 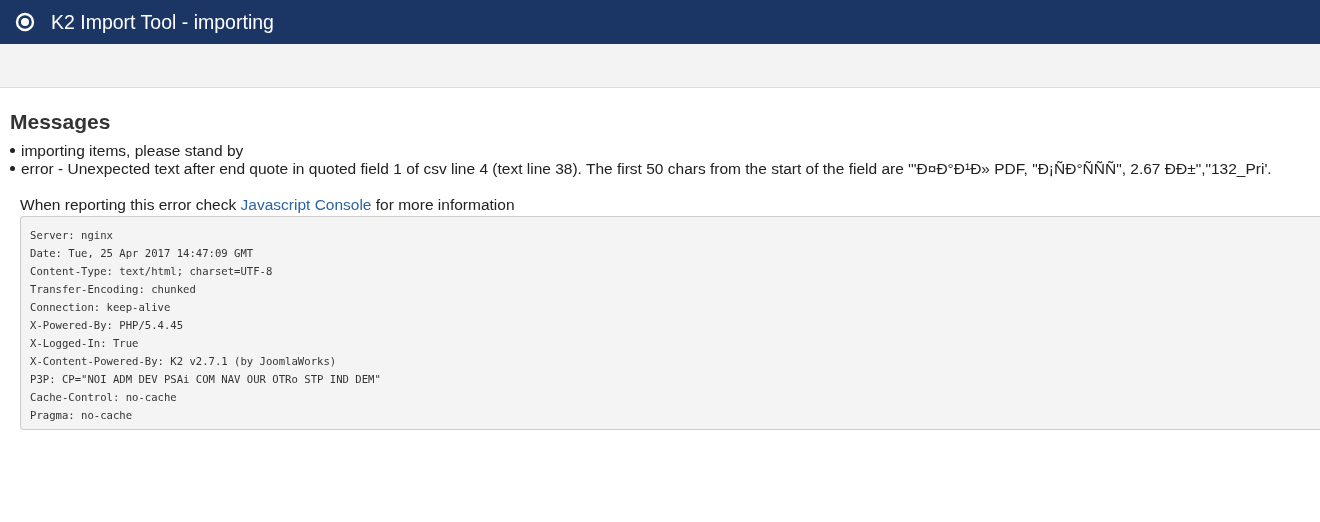 What do you see at coordinates (184, 361) in the screenshot?
I see `header-line: X-Content-Powered-By: K2 v2.7.1 (by JoomlaWorks)` at bounding box center [184, 361].